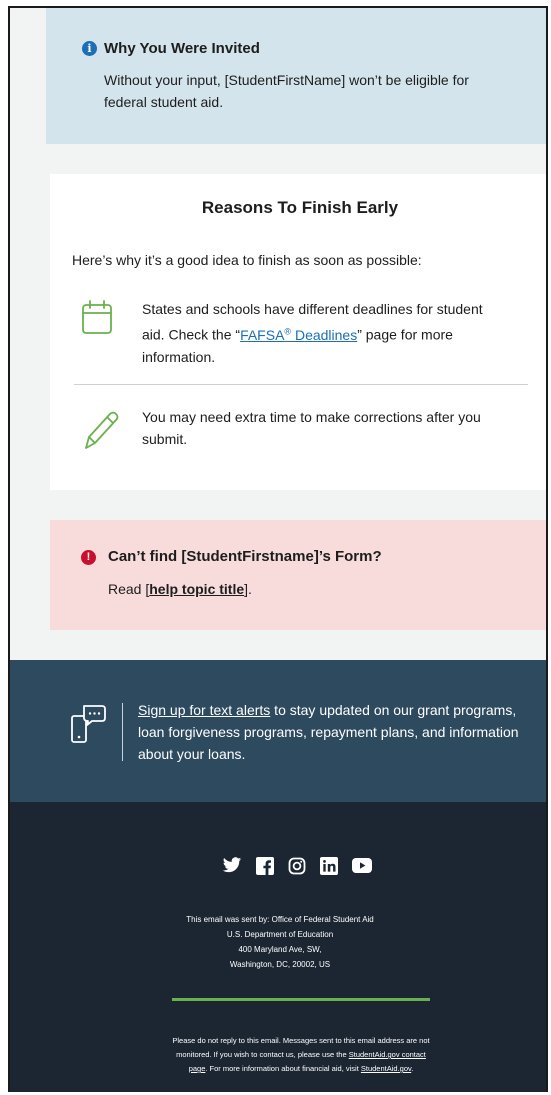 This screenshot has height=1095, width=551. What do you see at coordinates (89, 48) in the screenshot?
I see `info-icon: i` at bounding box center [89, 48].